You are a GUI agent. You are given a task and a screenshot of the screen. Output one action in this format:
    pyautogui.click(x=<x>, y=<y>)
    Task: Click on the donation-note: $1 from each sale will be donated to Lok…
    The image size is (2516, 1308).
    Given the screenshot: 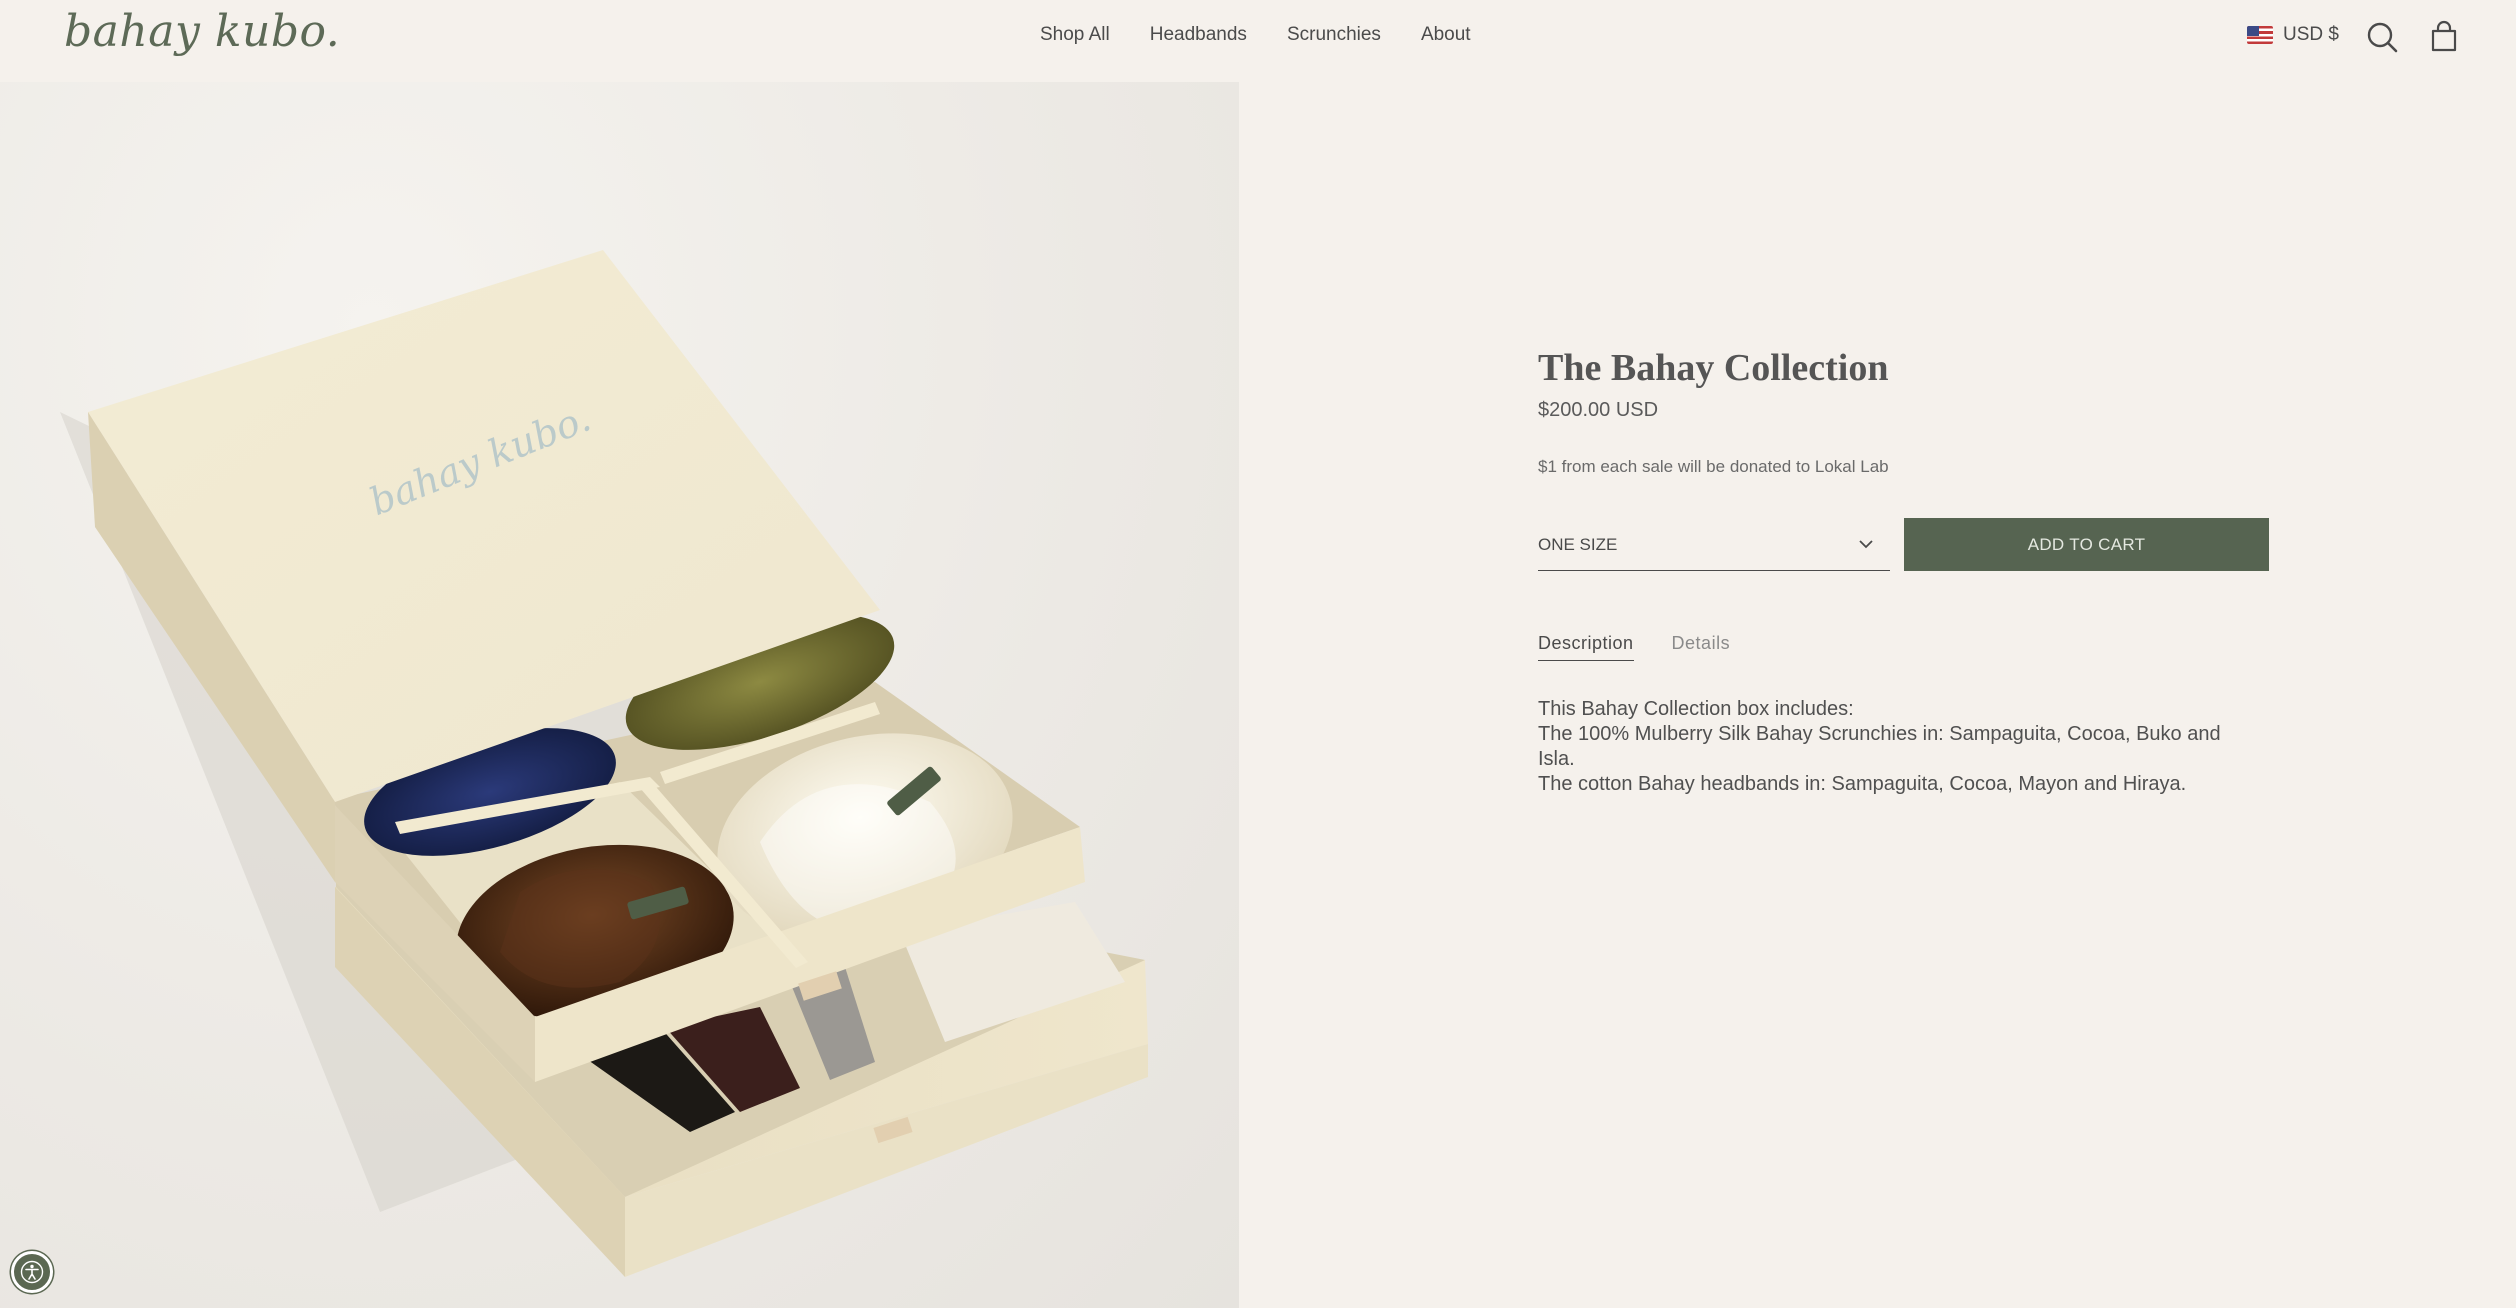 What is the action you would take?
    pyautogui.click(x=1713, y=466)
    